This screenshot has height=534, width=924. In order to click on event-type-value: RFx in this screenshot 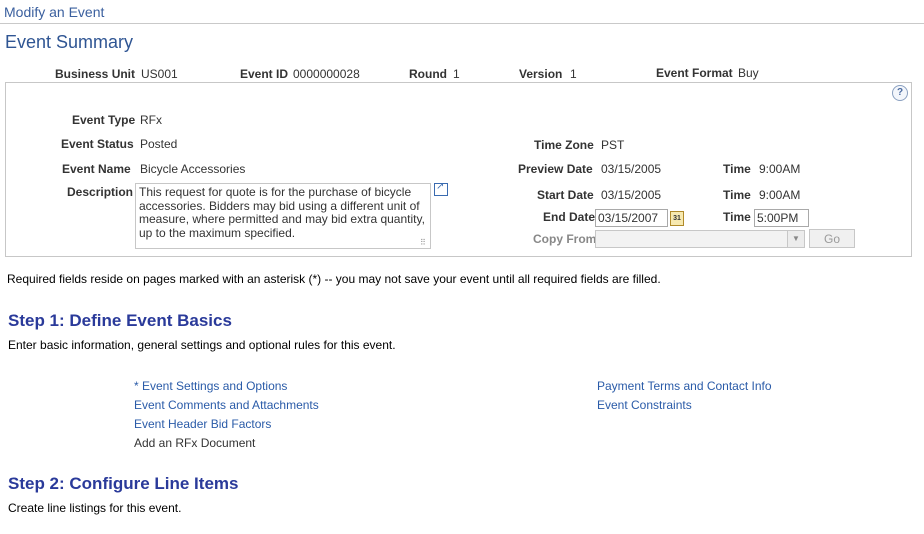, I will do `click(151, 120)`.